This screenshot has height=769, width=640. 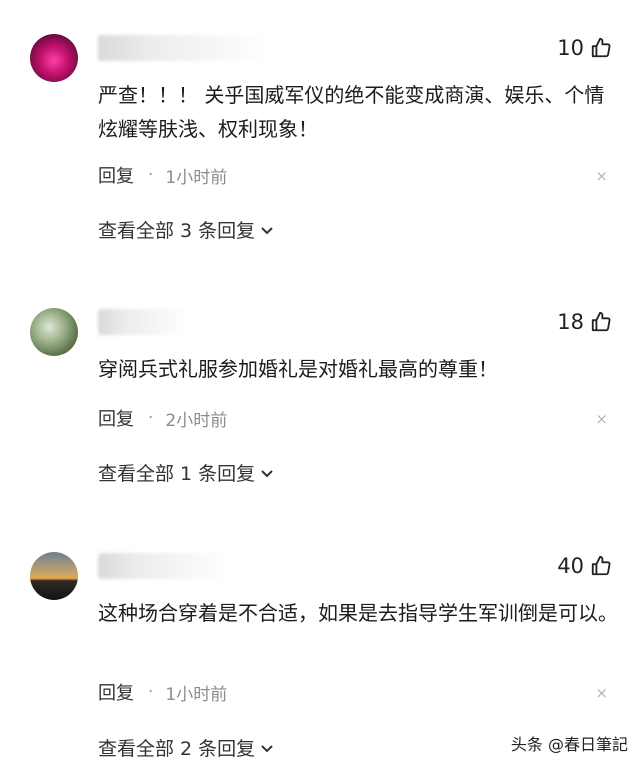 I want to click on view-replies-button: 查看全部 1 条回复, so click(x=186, y=472).